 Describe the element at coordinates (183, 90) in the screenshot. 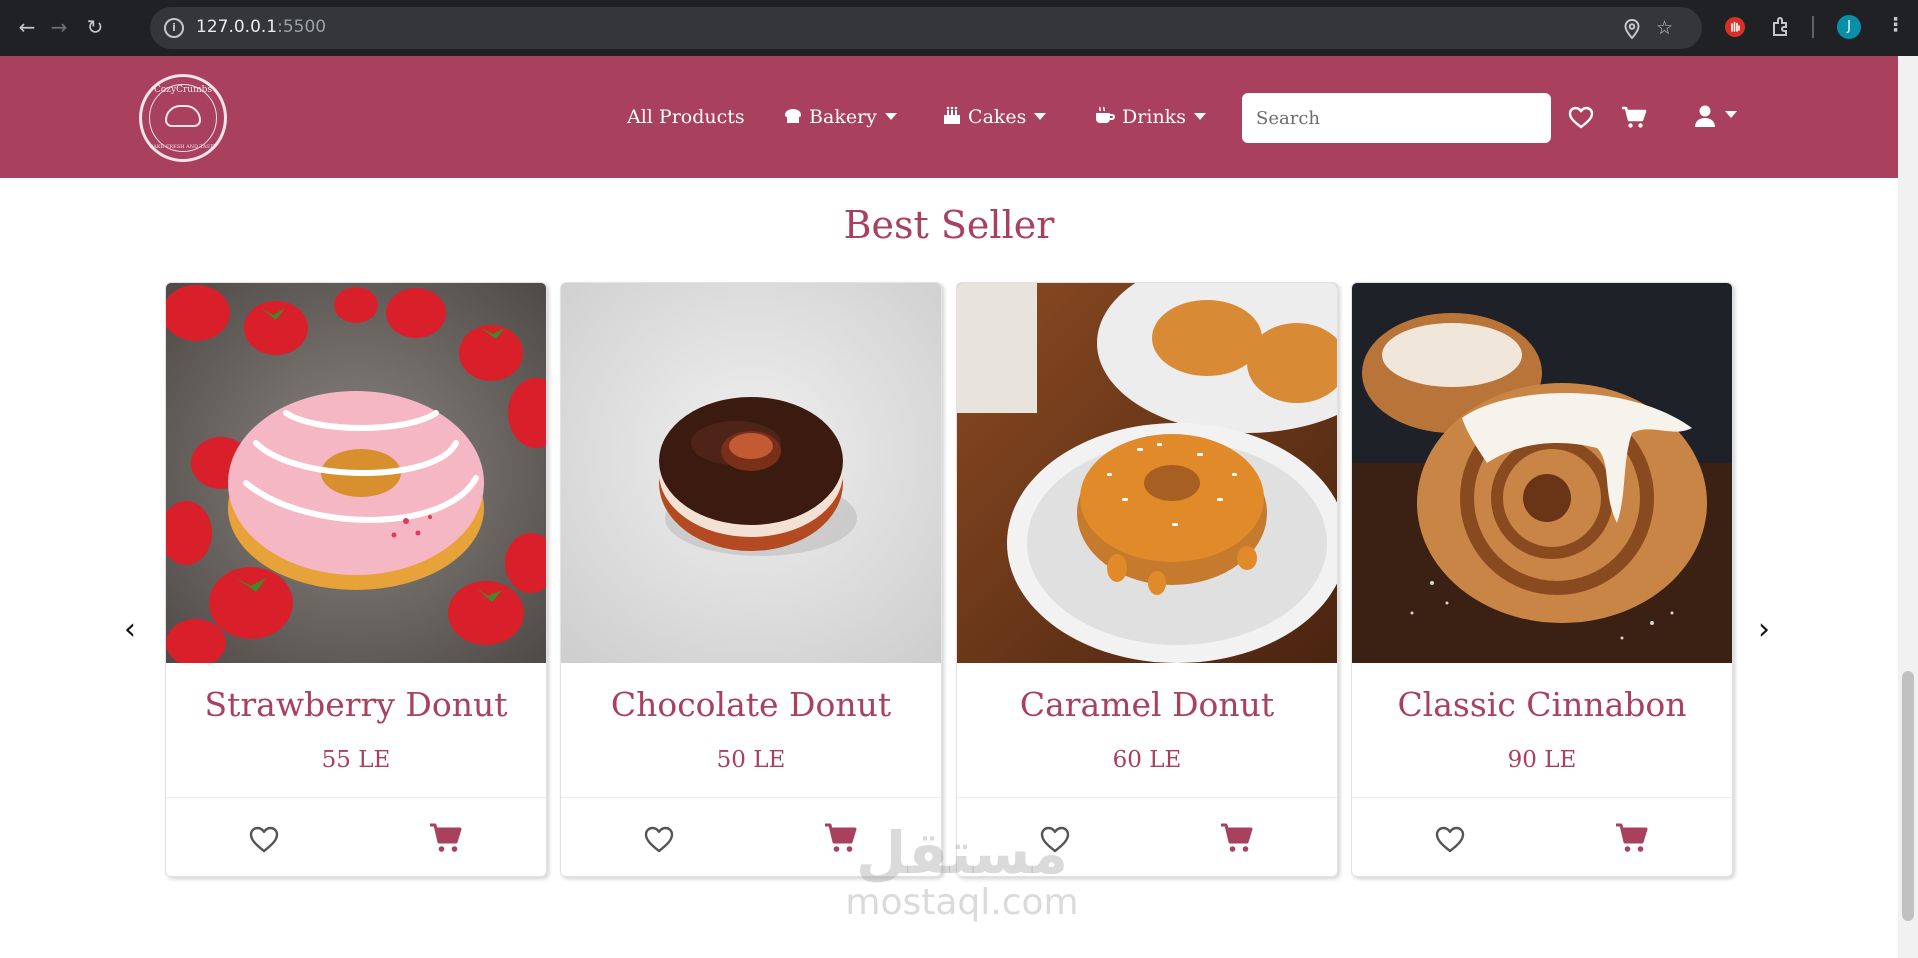

I see `logo-text: CozyCrumbs` at that location.